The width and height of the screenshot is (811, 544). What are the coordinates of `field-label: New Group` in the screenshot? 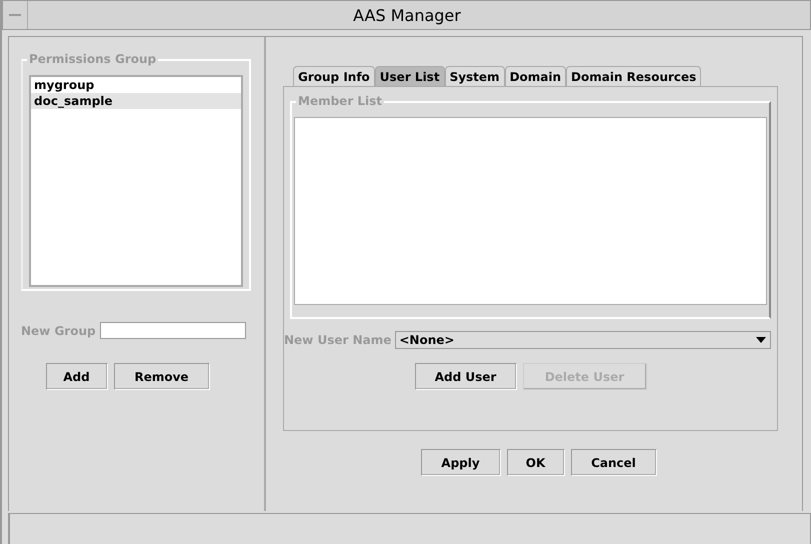 It's located at (58, 331).